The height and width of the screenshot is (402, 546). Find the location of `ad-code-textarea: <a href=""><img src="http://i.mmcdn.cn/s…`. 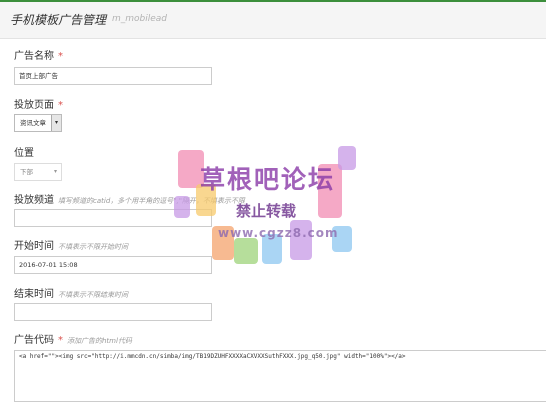

ad-code-textarea: <a href=""><img src="http://i.mmcdn.cn/s… is located at coordinates (280, 376).